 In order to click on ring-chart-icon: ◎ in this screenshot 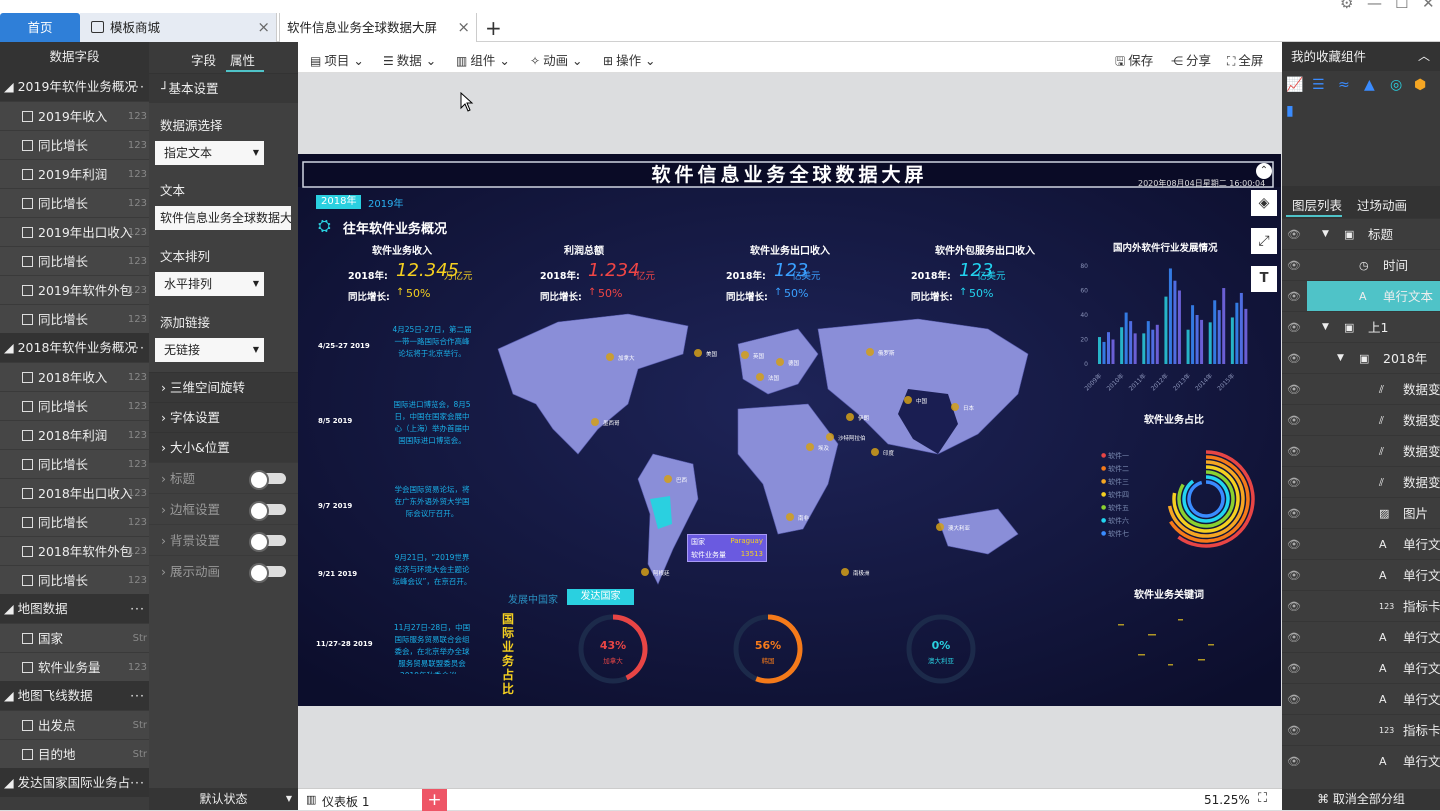, I will do `click(1396, 85)`.